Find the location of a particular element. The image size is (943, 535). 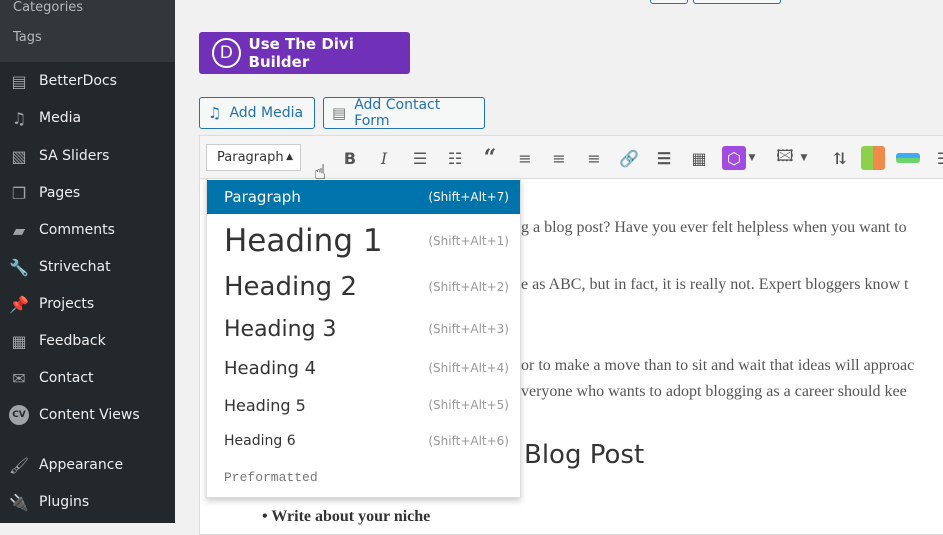

label: Comments is located at coordinates (77, 230).